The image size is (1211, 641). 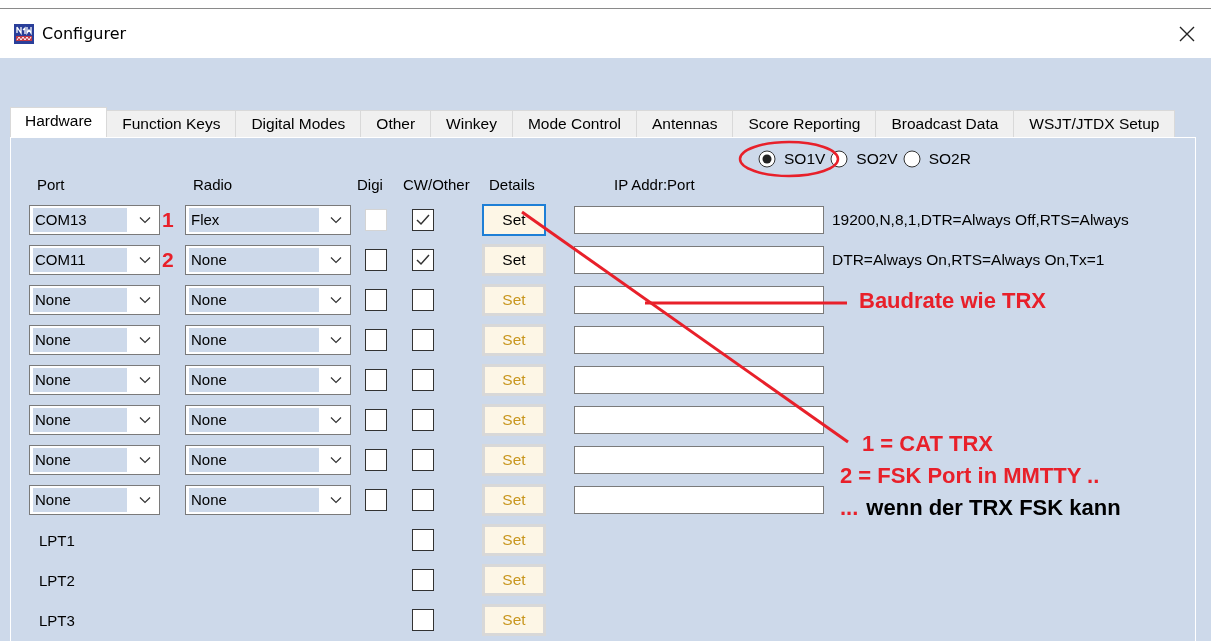 What do you see at coordinates (84, 33) in the screenshot?
I see `window-title: Configurer` at bounding box center [84, 33].